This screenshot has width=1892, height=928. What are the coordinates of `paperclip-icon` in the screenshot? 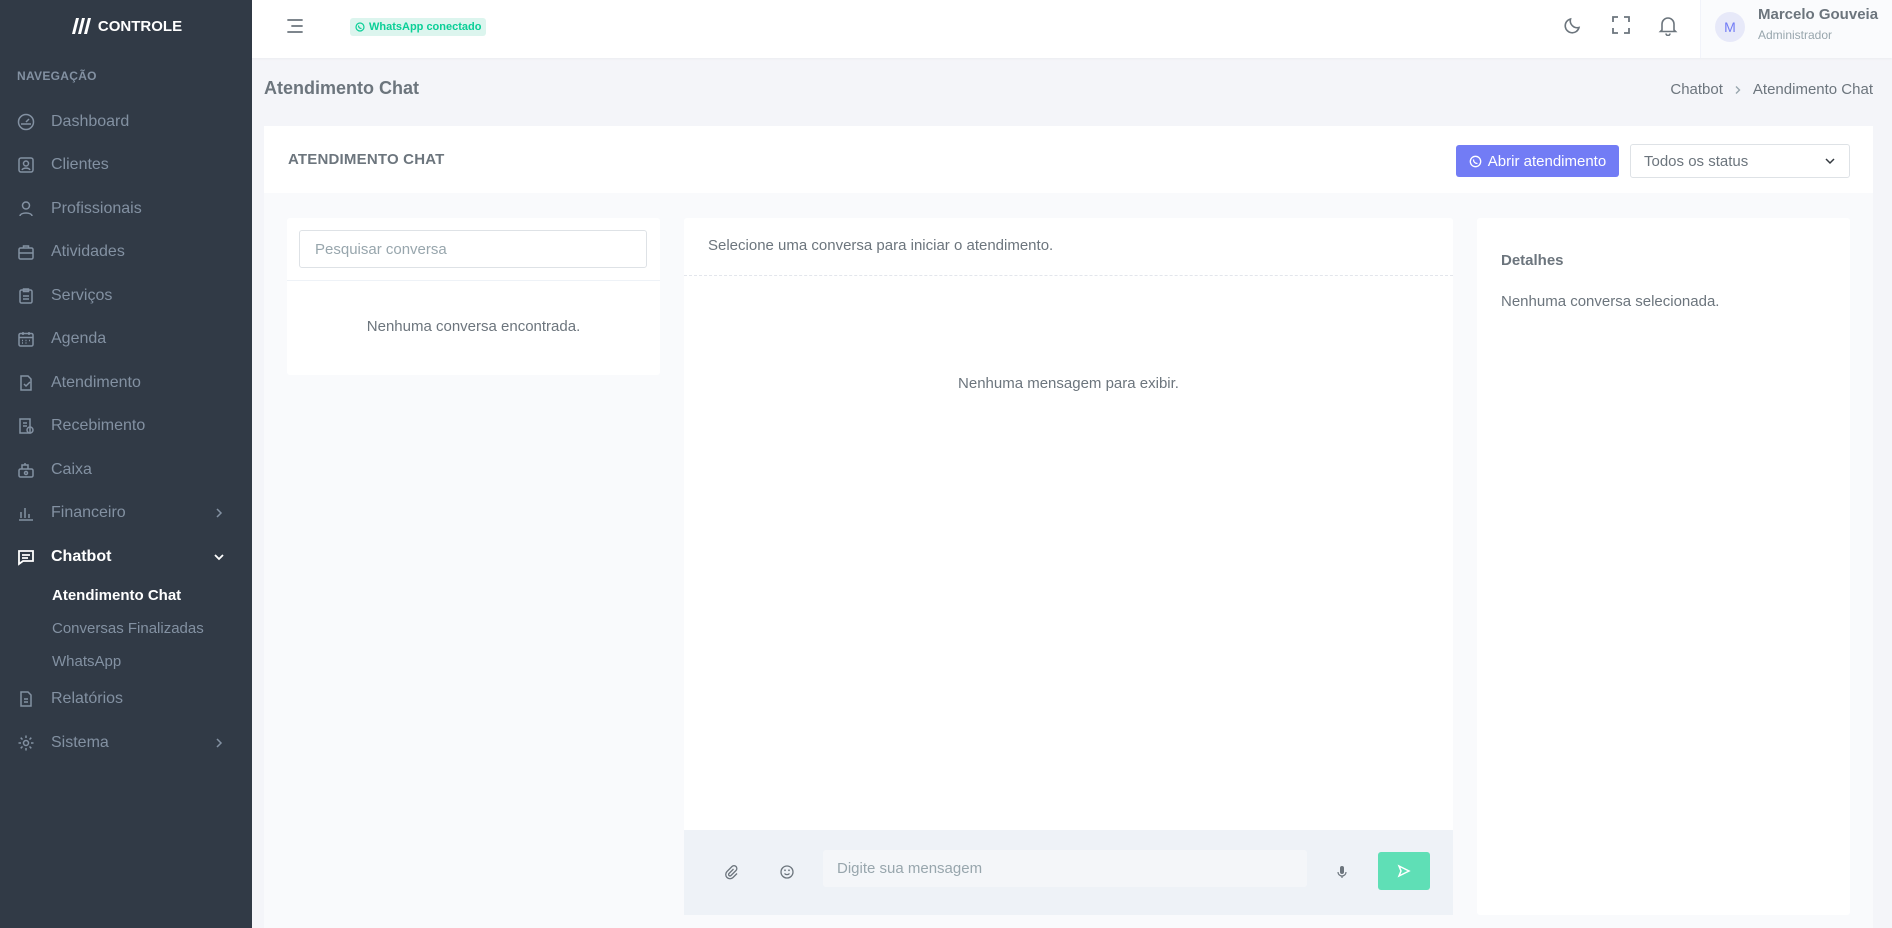 It's located at (731, 872).